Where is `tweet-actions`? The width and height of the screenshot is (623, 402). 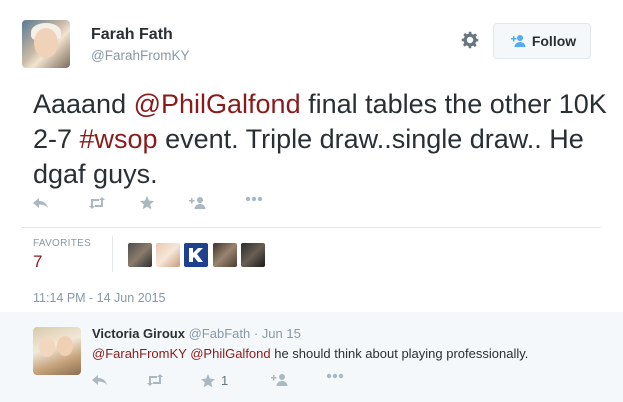 tweet-actions is located at coordinates (311, 206).